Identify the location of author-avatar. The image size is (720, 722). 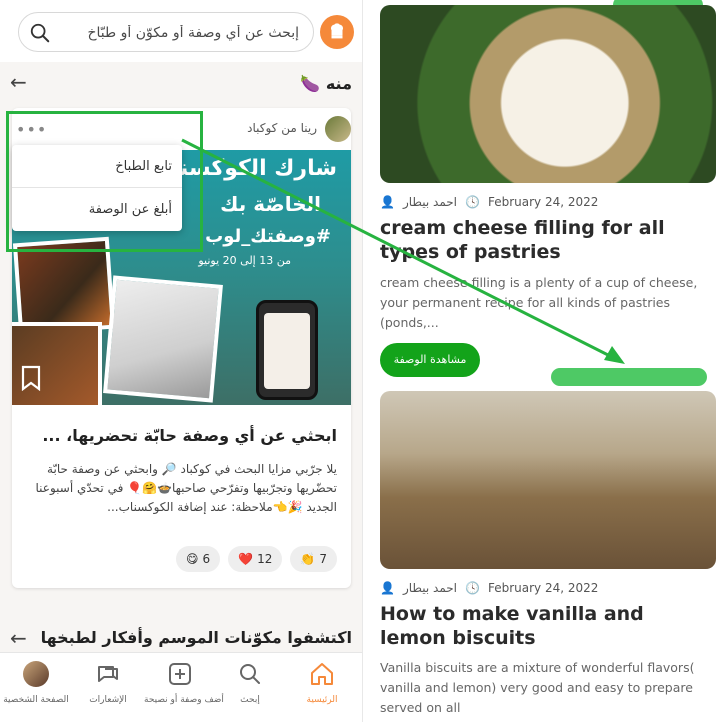
(338, 129).